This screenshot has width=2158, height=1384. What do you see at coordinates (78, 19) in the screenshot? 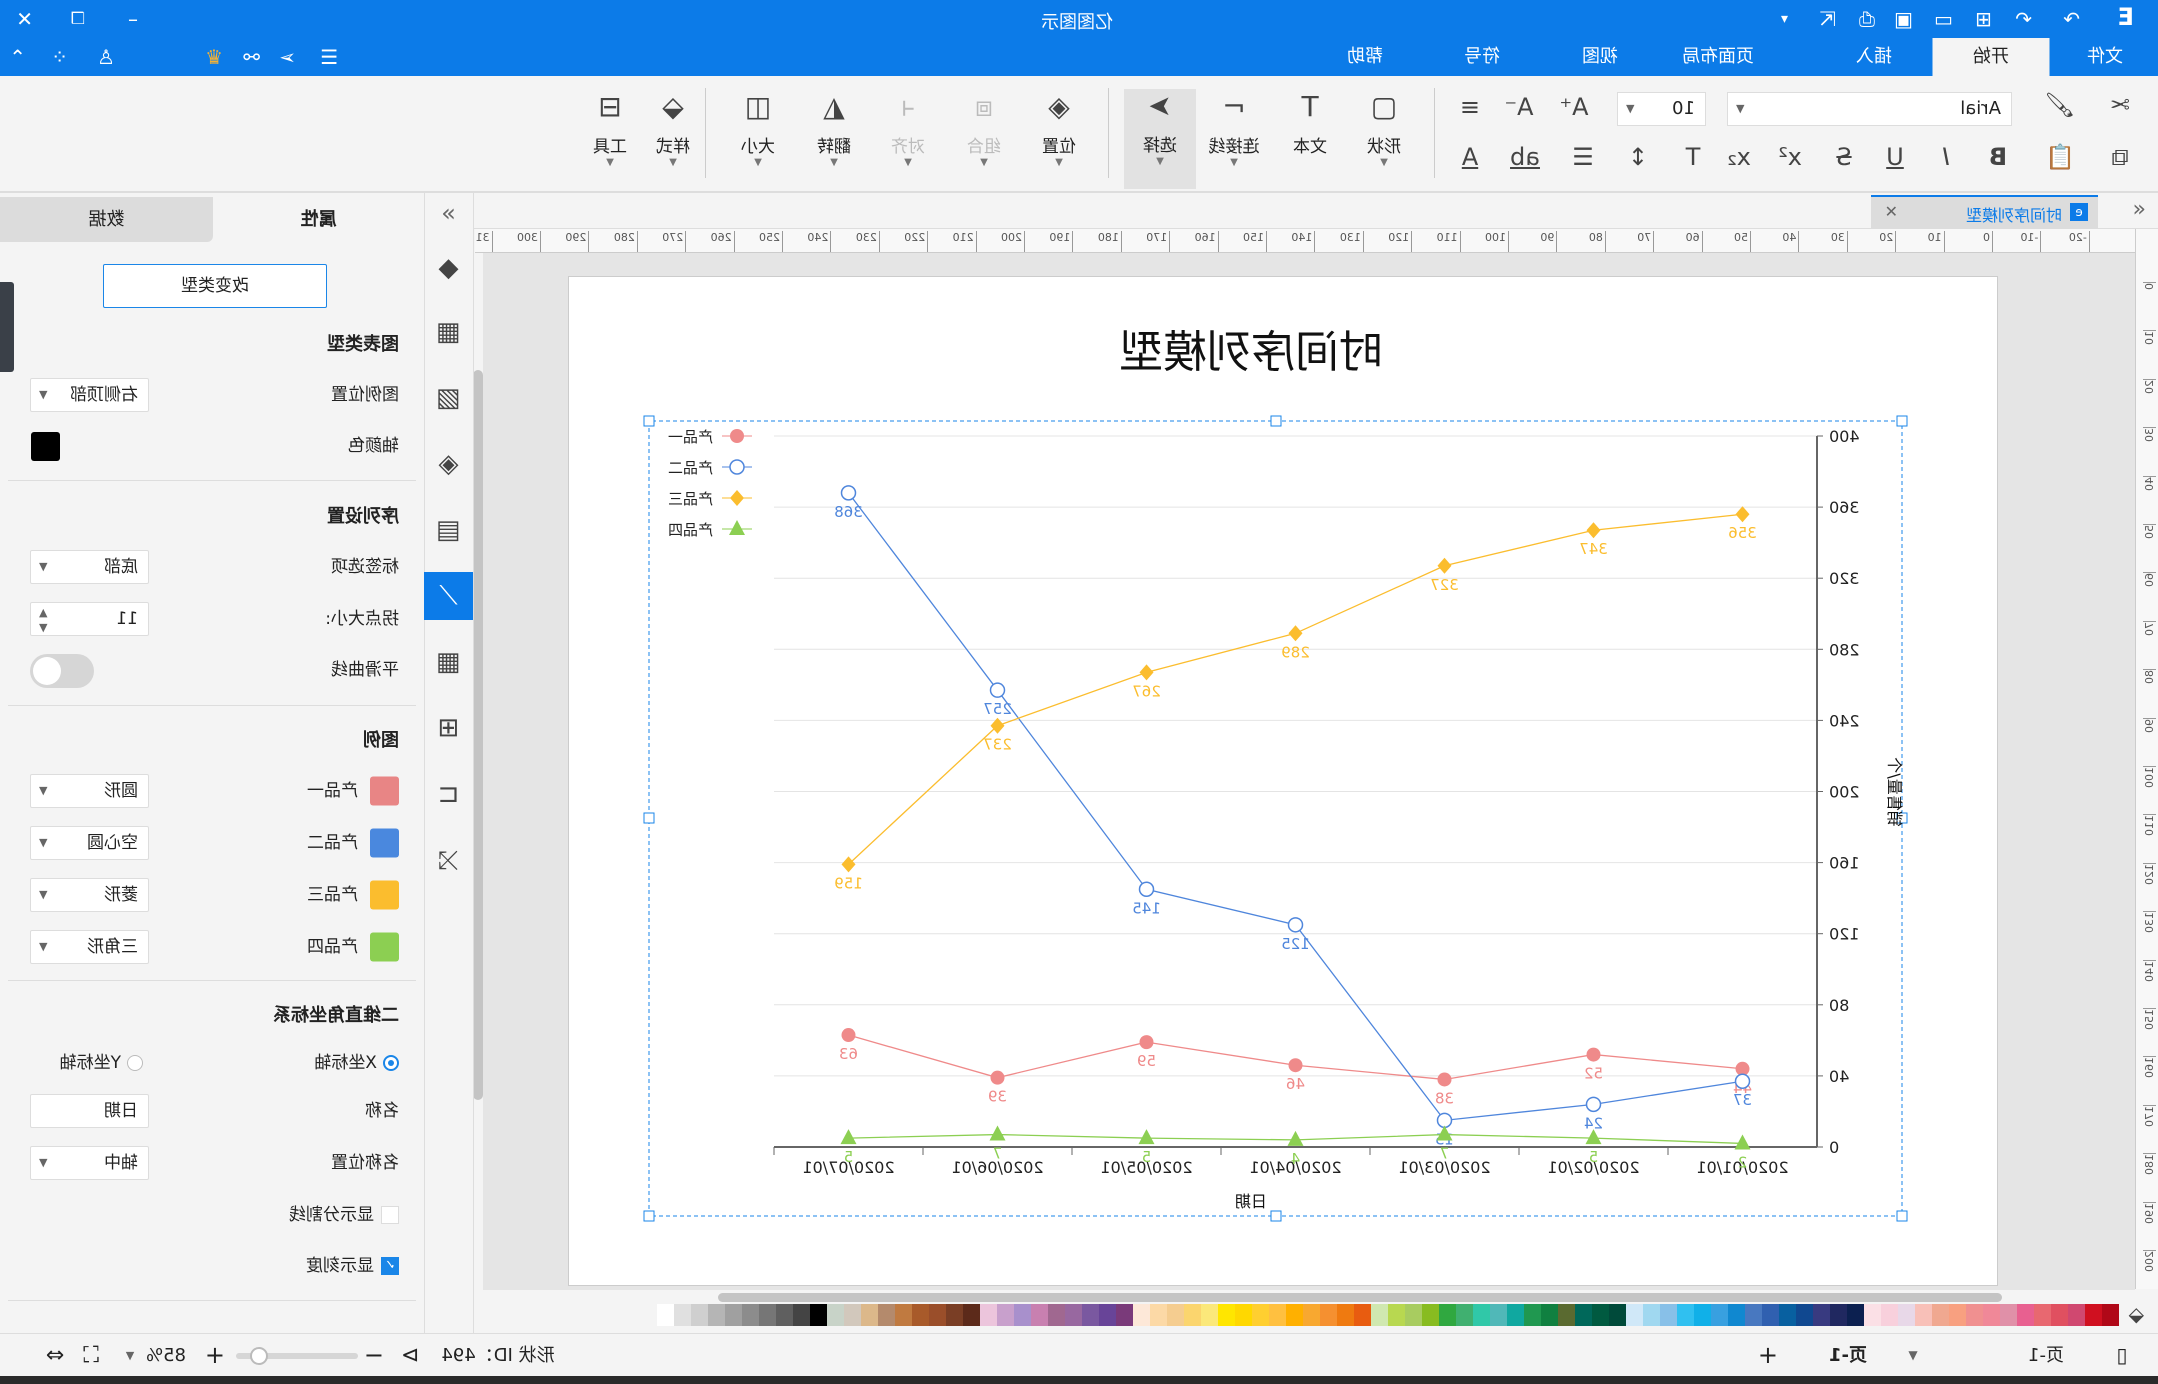
I see `restore-button: ❐` at bounding box center [78, 19].